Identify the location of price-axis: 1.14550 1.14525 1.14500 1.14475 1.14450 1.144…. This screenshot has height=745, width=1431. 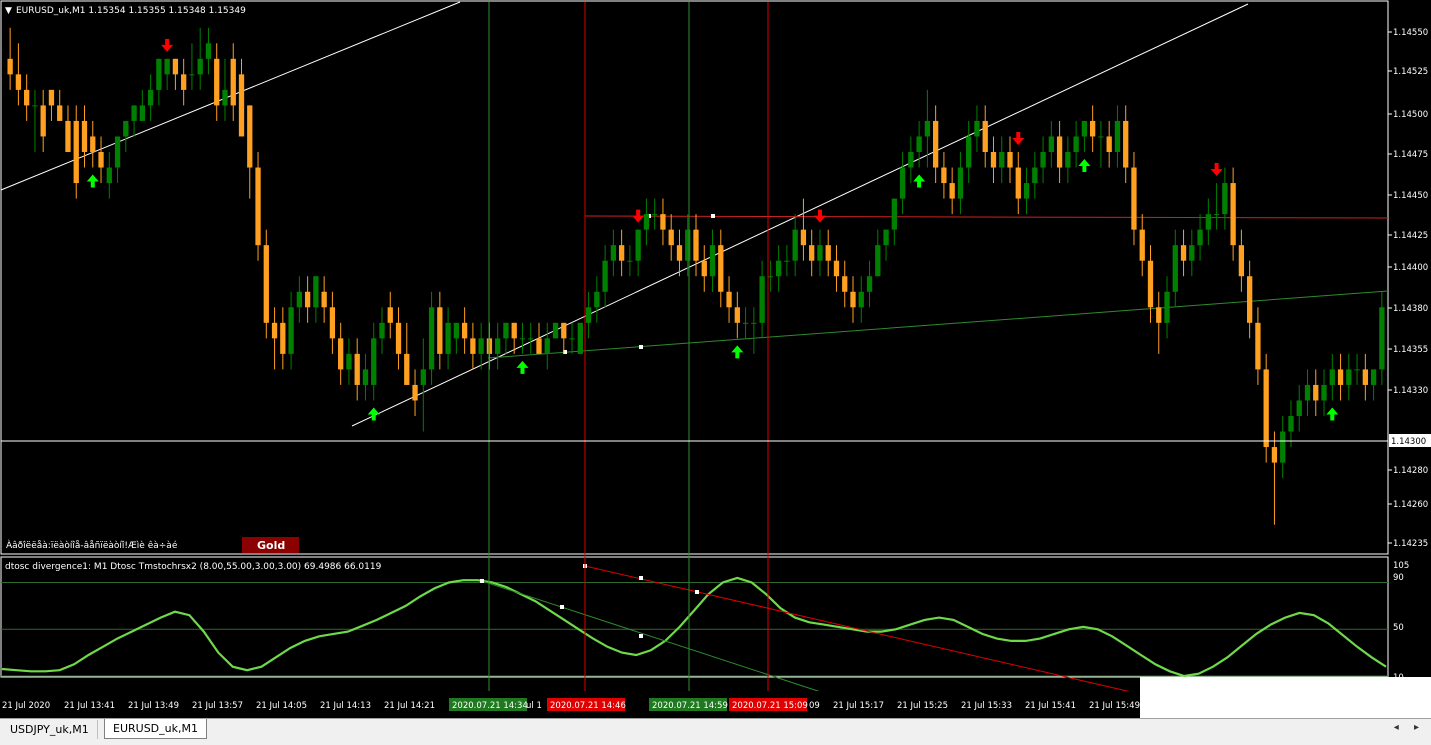
(1408, 288).